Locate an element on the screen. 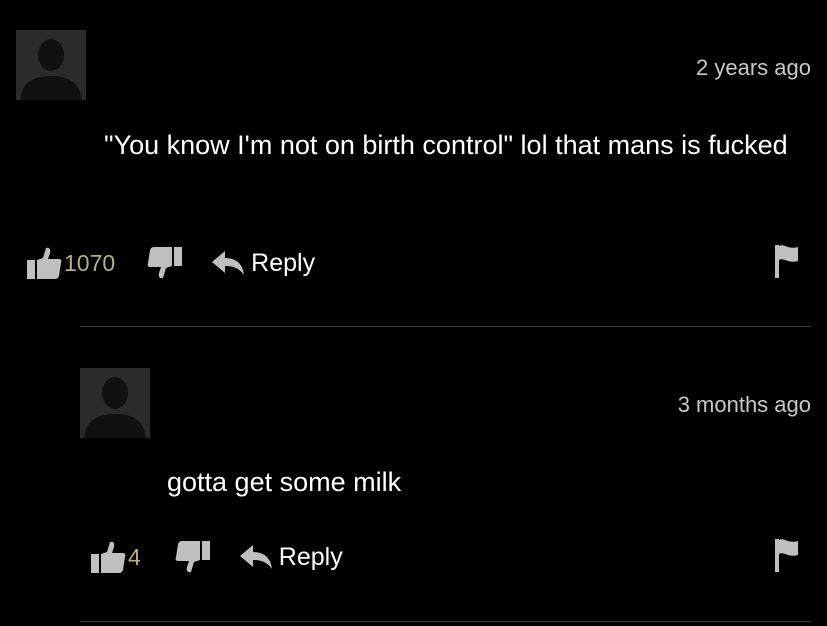 The width and height of the screenshot is (827, 626). comment-actions: 4 Reply is located at coordinates (216, 557).